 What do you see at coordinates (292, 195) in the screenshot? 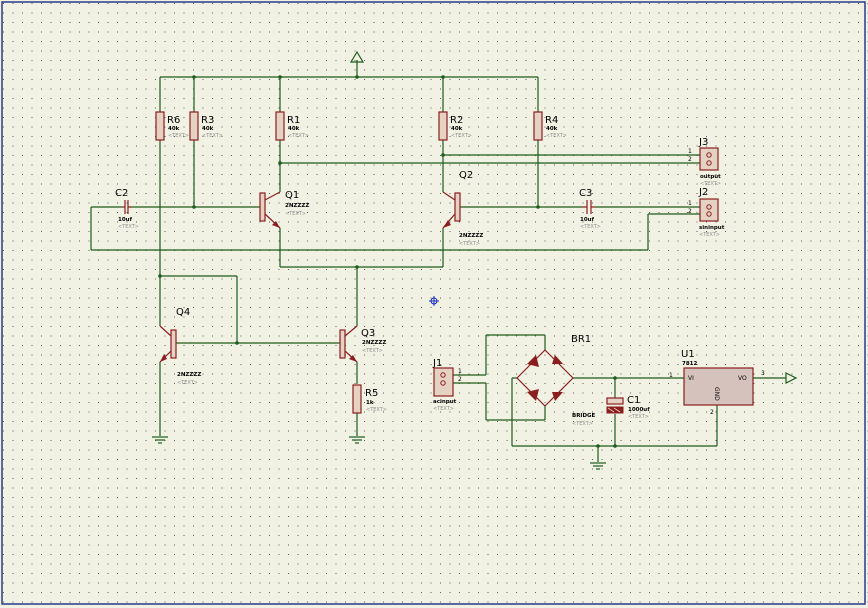
I see `component-ref: Q1` at bounding box center [292, 195].